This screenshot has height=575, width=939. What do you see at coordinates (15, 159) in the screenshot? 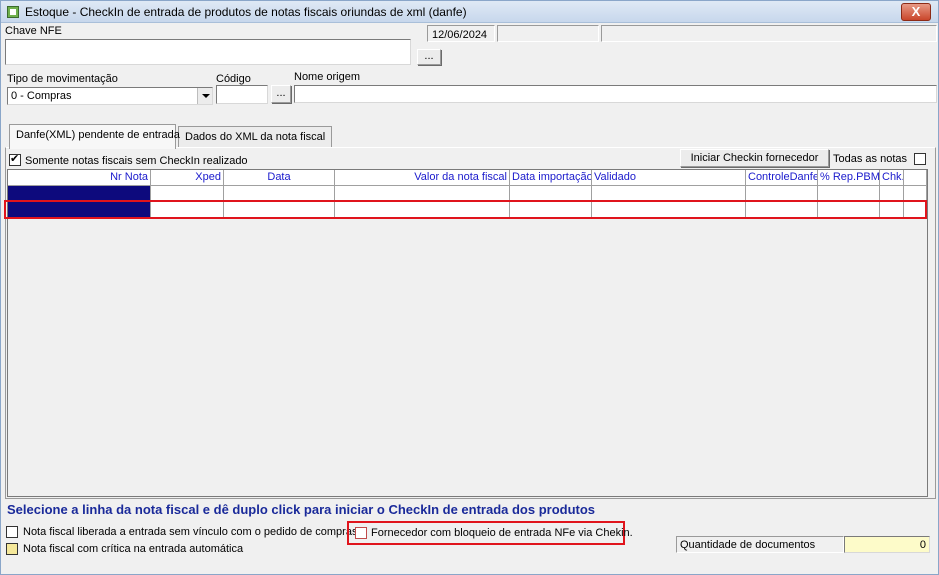
I see `somente-notas-checkbox` at bounding box center [15, 159].